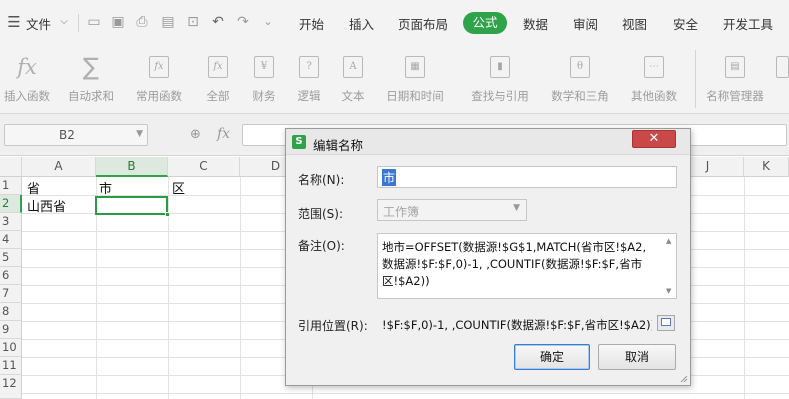 This screenshot has width=789, height=399. I want to click on undo-icon: ↶, so click(218, 22).